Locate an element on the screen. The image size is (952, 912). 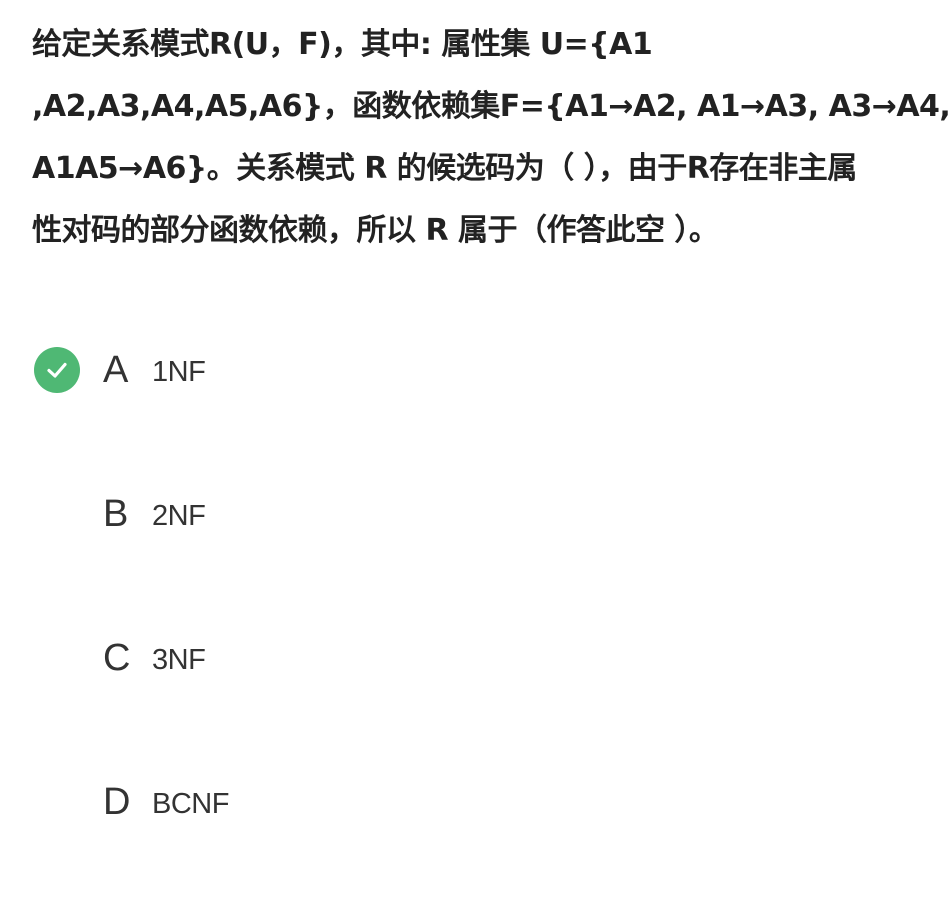
option-letter: C is located at coordinates (117, 658).